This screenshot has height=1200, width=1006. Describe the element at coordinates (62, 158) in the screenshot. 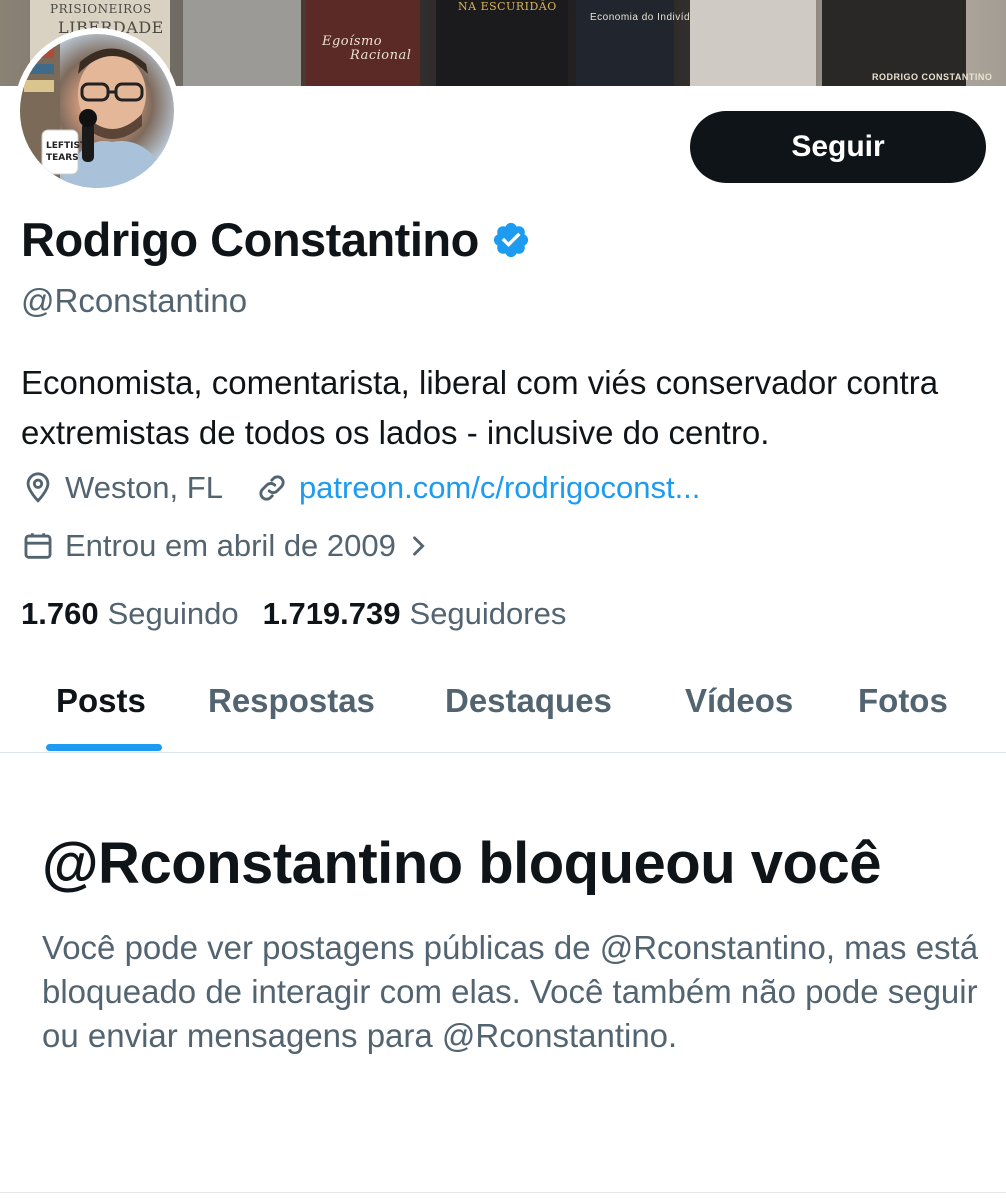

I see `svg-text: TEARS` at that location.